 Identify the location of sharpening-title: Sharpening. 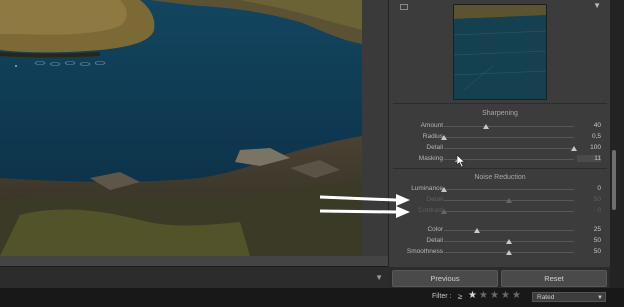
(500, 113).